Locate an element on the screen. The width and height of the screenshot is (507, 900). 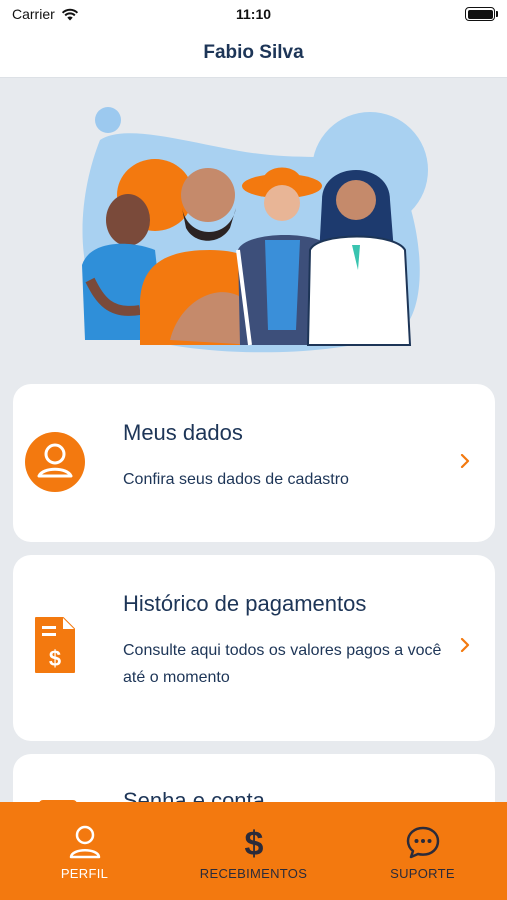
status-bar: Carrier 11:10 is located at coordinates (253, 14).